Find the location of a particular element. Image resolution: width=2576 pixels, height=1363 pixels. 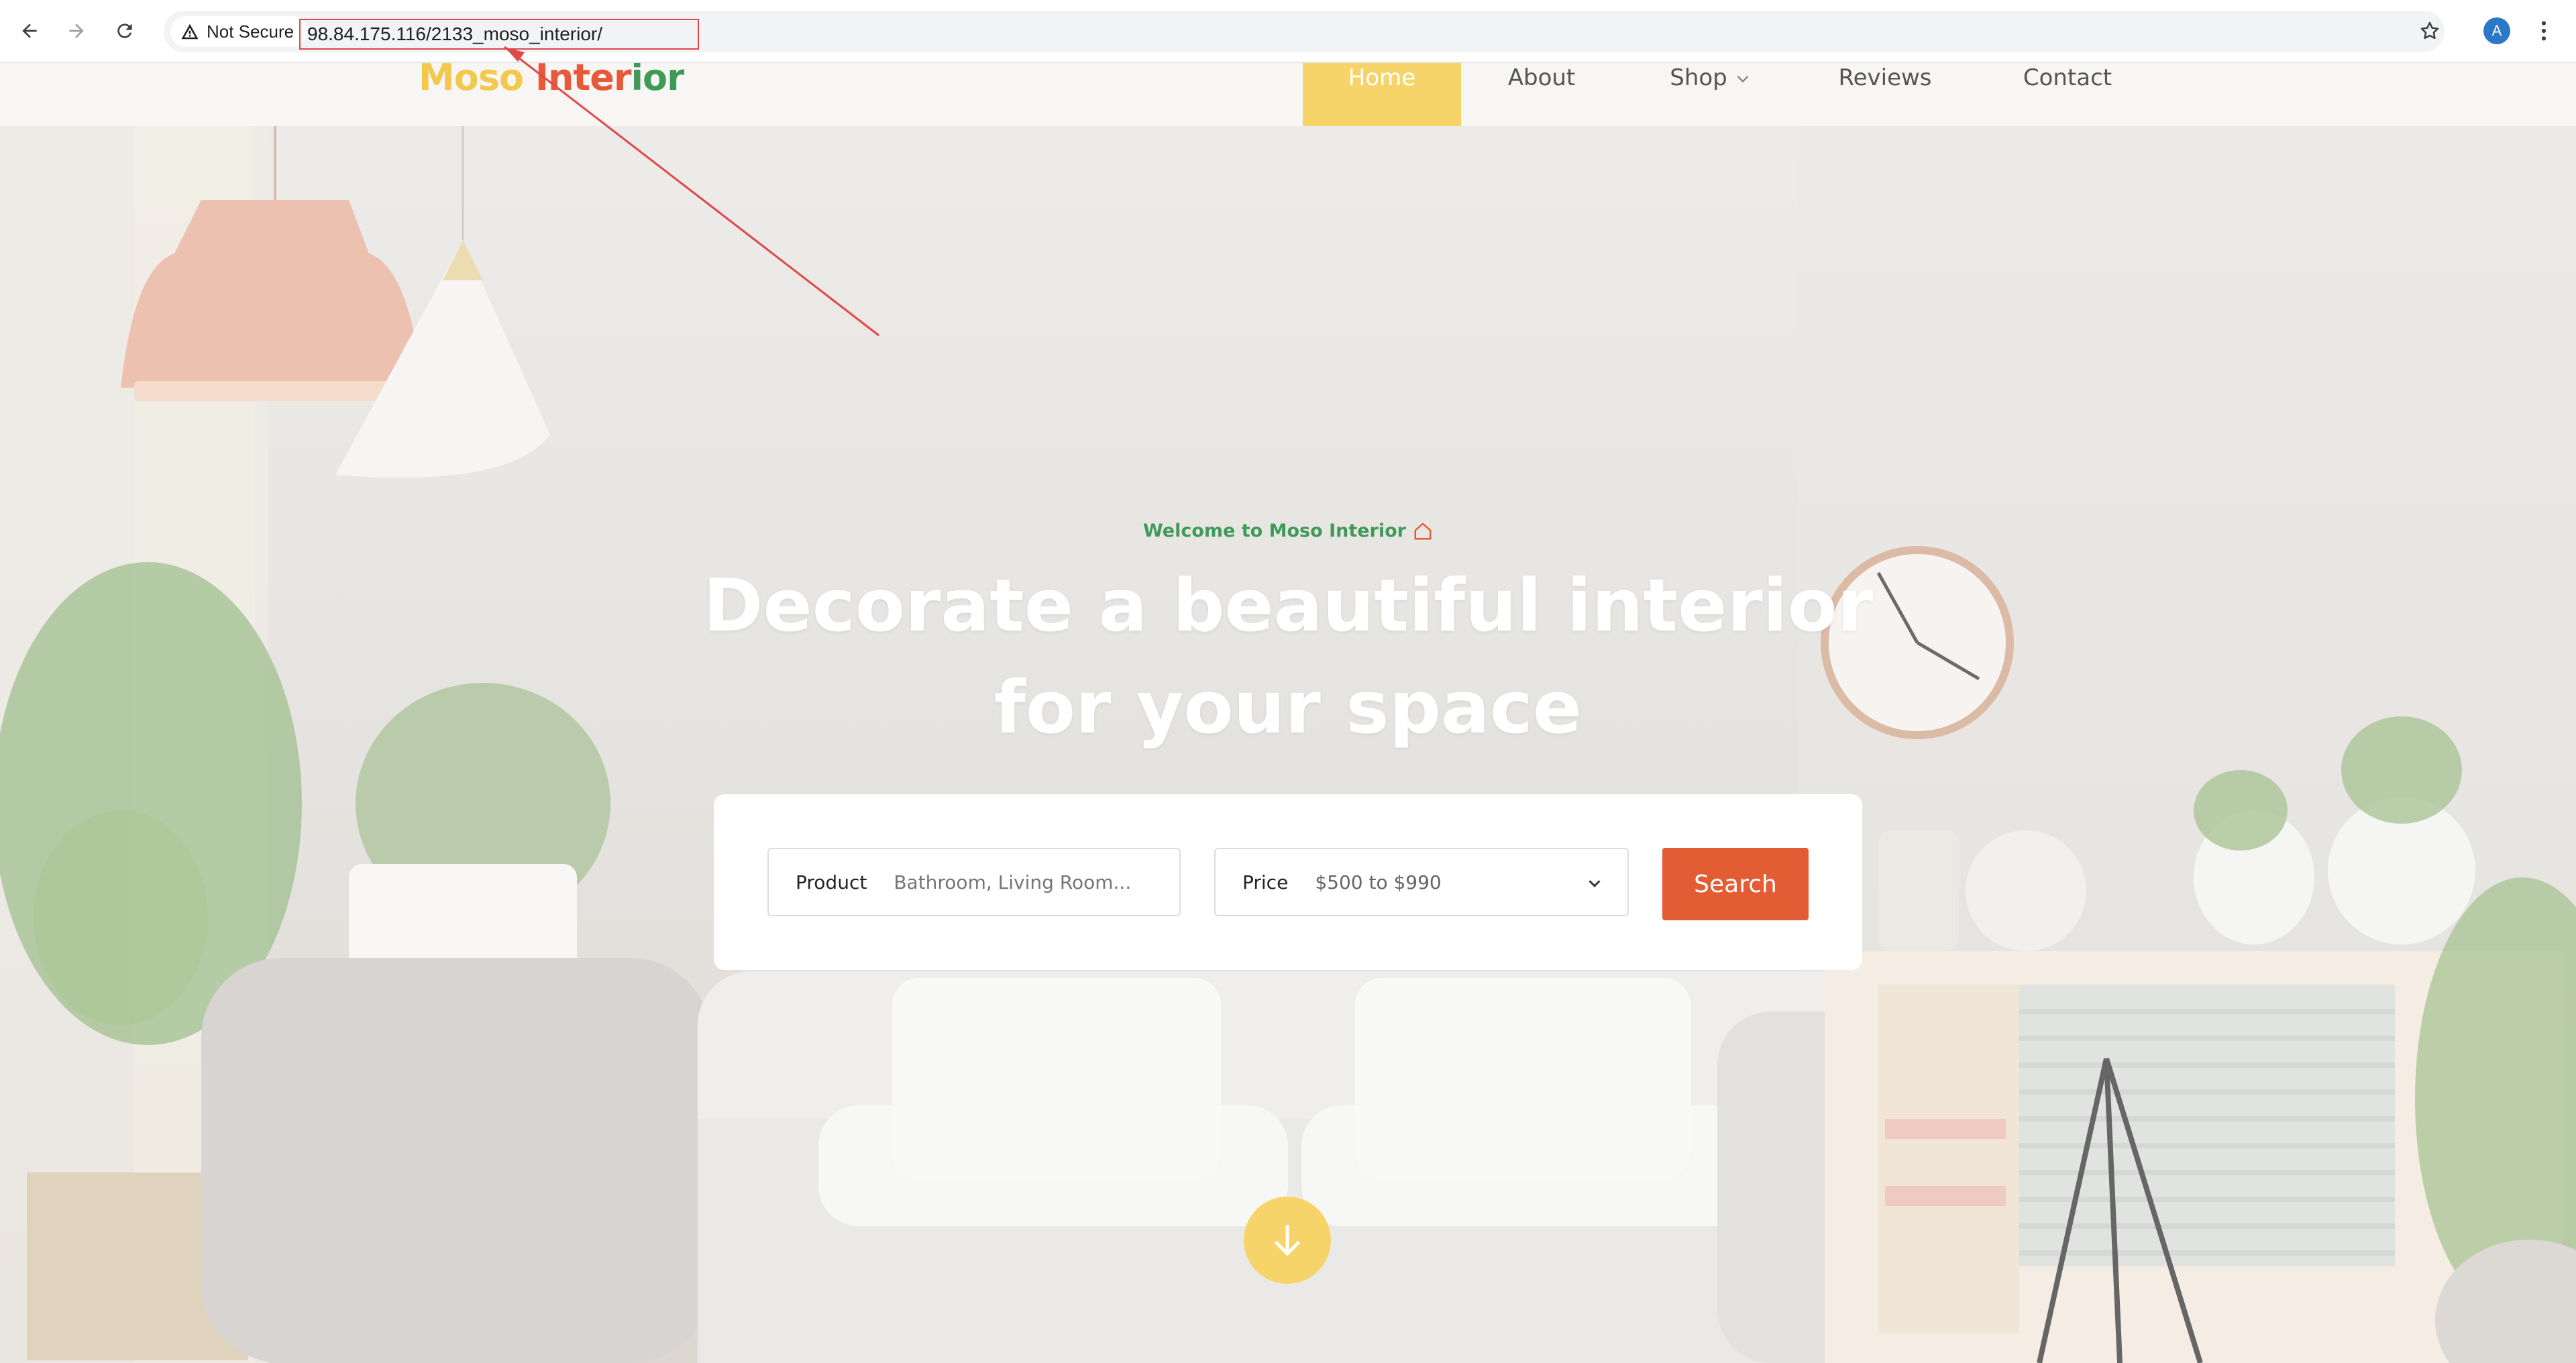

profile-initial: A is located at coordinates (2496, 30).